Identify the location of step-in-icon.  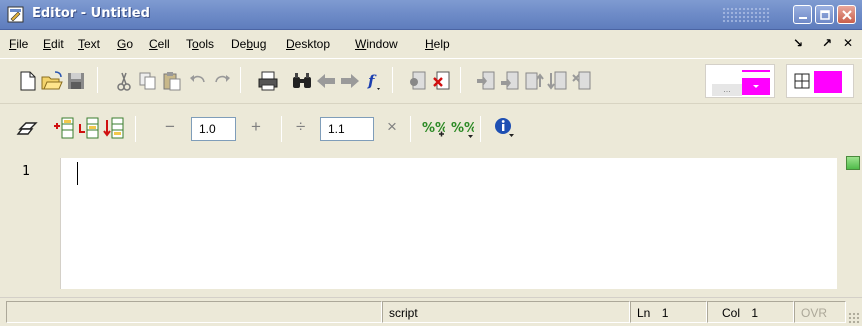
(510, 80).